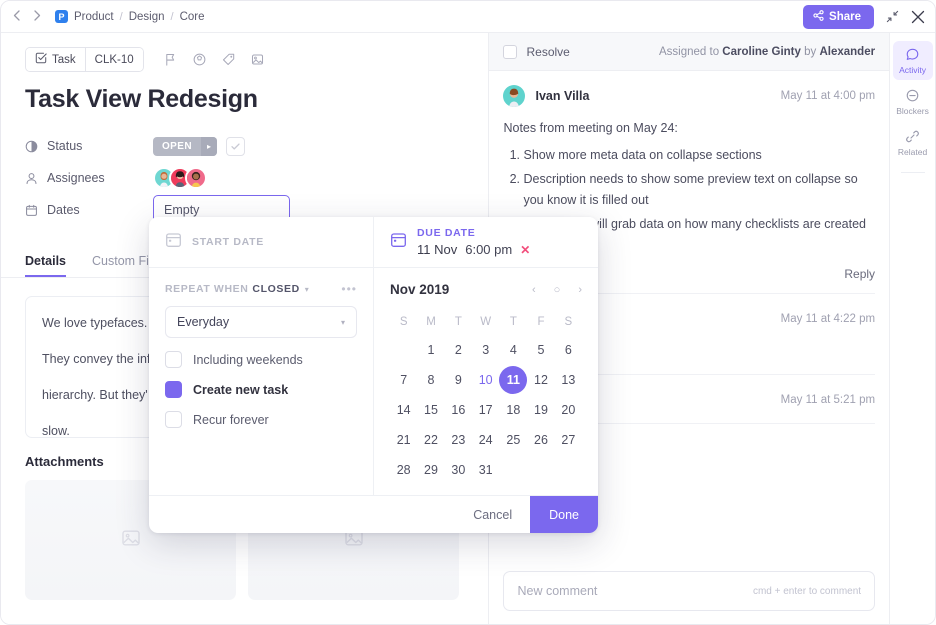 This screenshot has height=625, width=936. Describe the element at coordinates (458, 380) in the screenshot. I see `calendar-day-9: 9` at that location.